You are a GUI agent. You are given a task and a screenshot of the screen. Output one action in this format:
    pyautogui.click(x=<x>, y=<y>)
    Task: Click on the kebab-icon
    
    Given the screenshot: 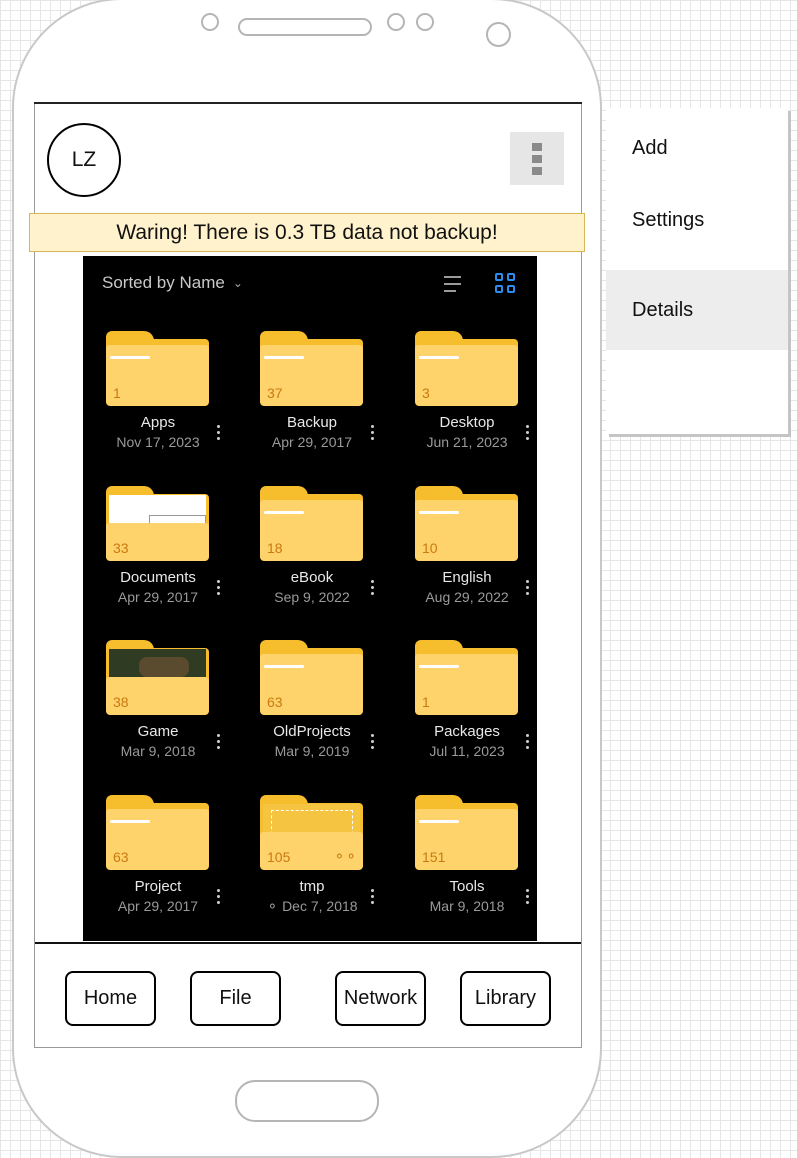 What is the action you would take?
    pyautogui.click(x=537, y=147)
    